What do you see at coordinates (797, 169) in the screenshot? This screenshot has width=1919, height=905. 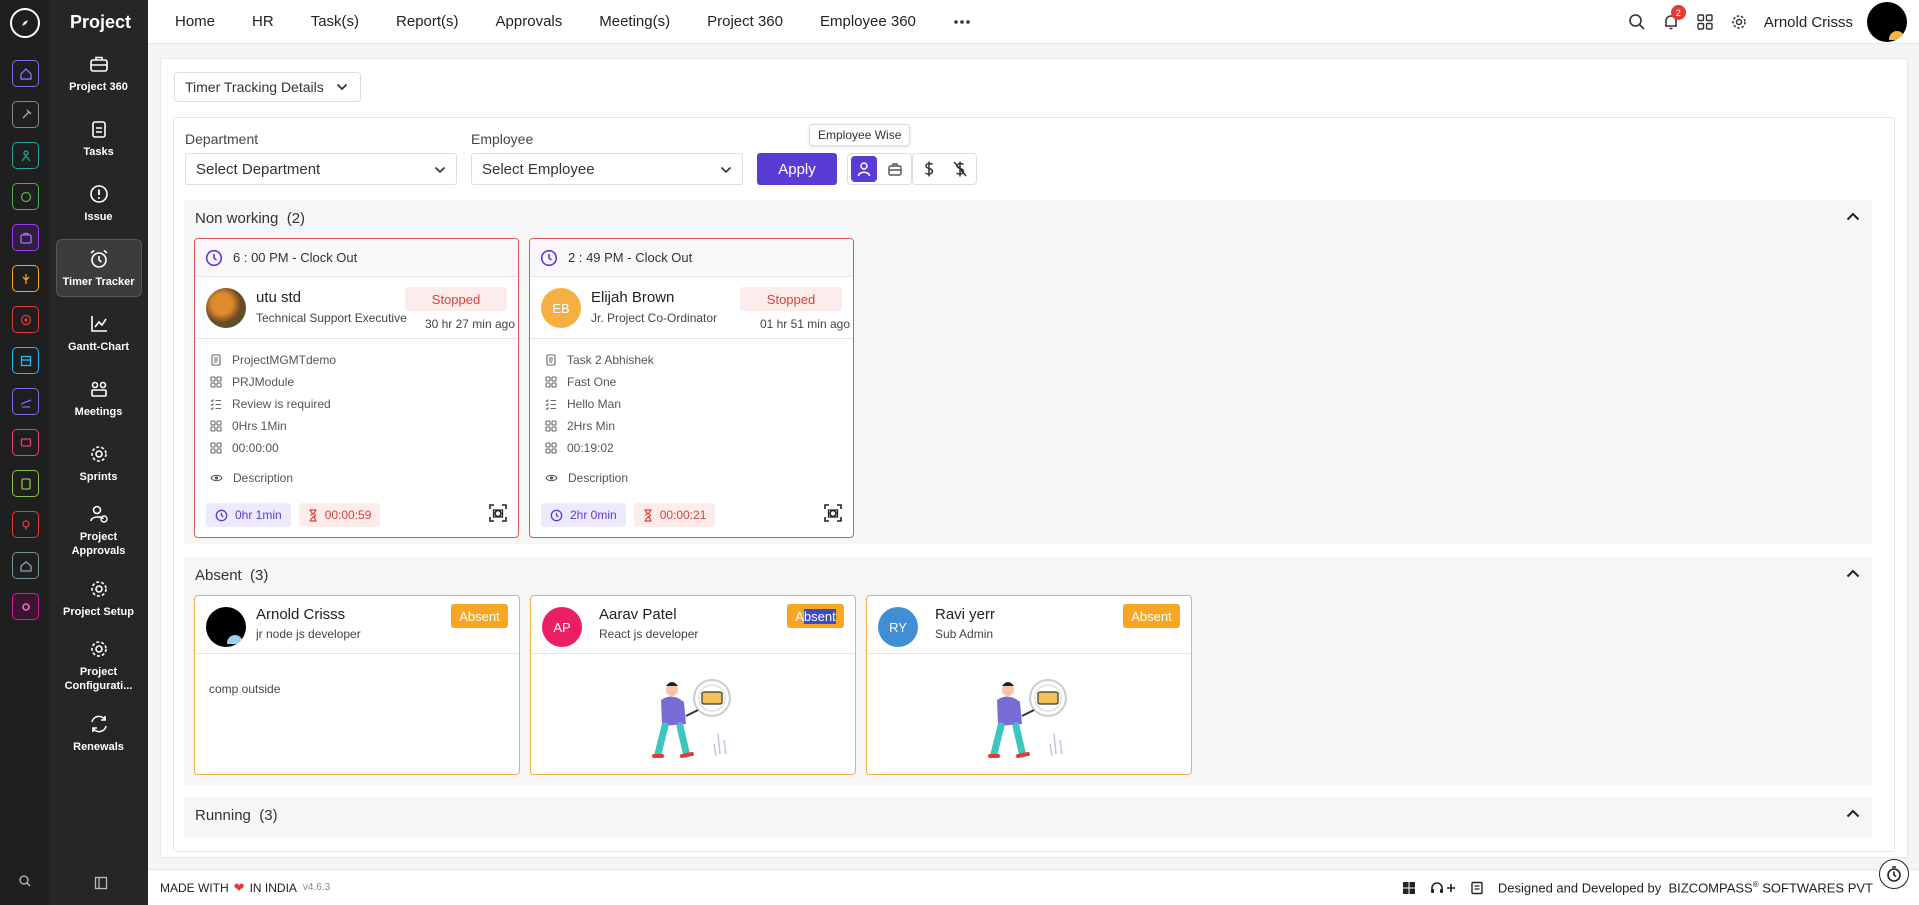 I see `apply-button: Apply` at bounding box center [797, 169].